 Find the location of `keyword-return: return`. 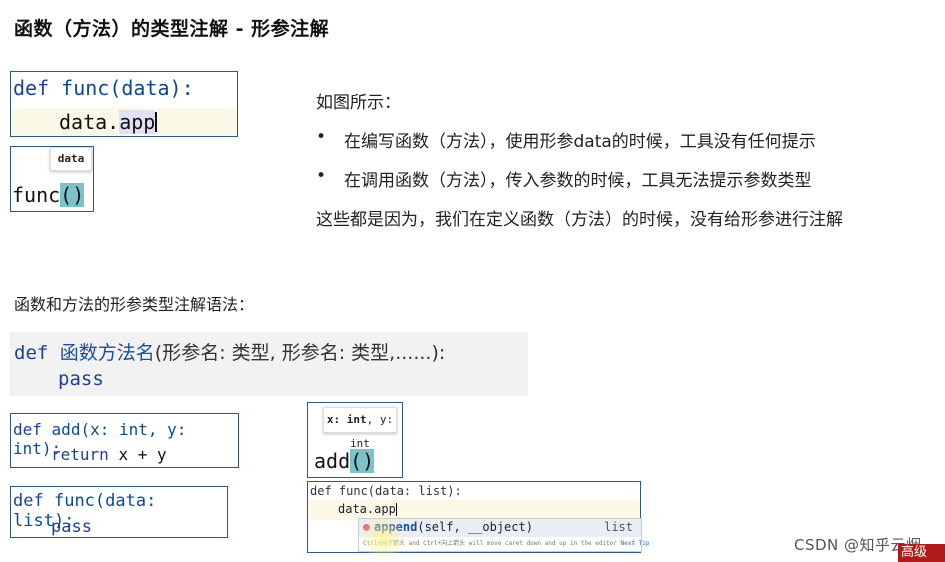

keyword-return: return is located at coordinates (80, 454).